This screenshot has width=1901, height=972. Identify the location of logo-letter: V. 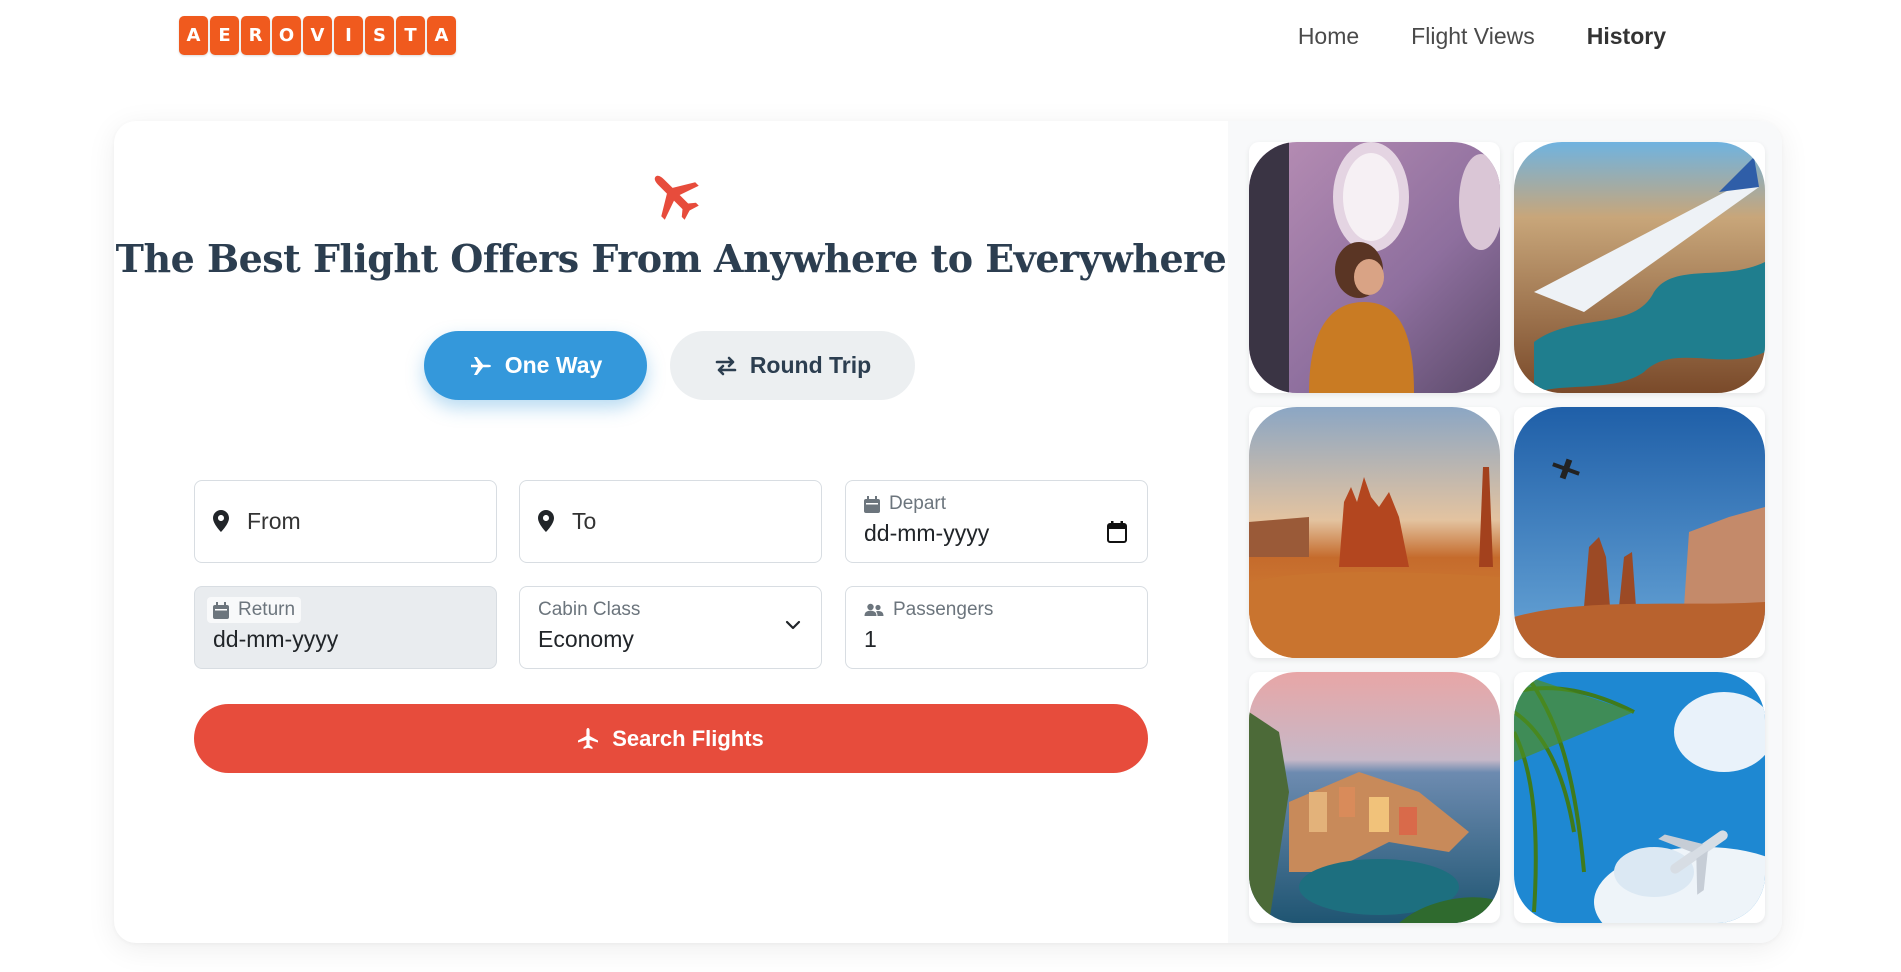
(317, 35).